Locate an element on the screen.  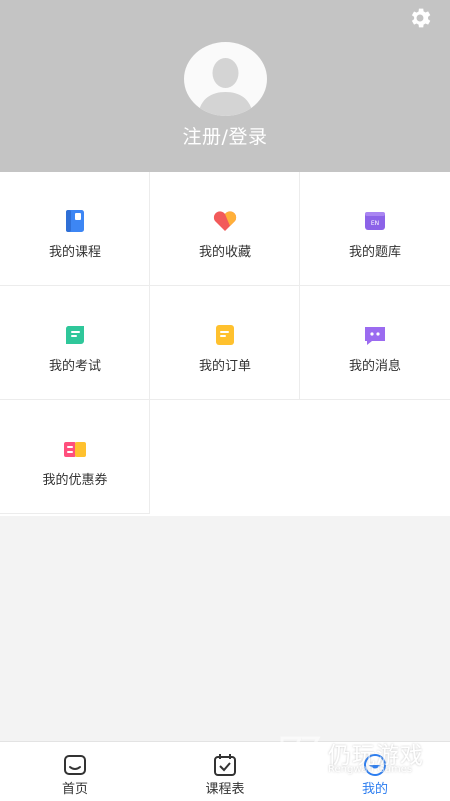
menu-item-label: 我的订单 is located at coordinates (224, 366).